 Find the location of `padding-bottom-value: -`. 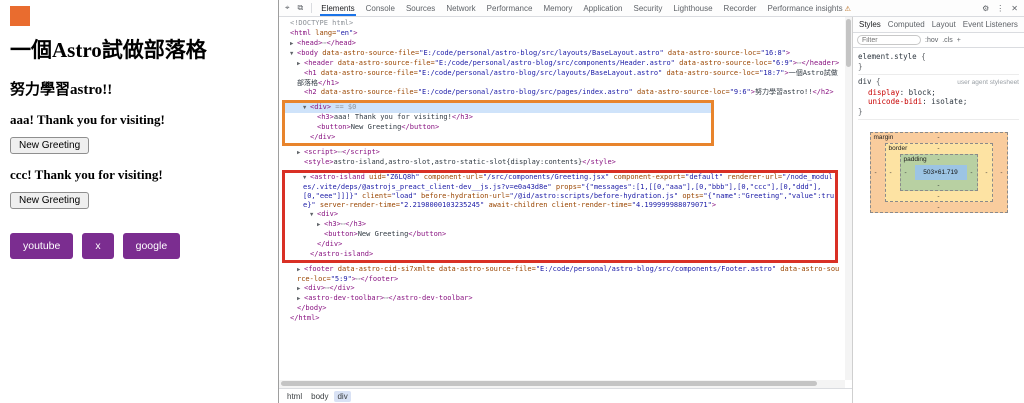

padding-bottom-value: - is located at coordinates (938, 186).